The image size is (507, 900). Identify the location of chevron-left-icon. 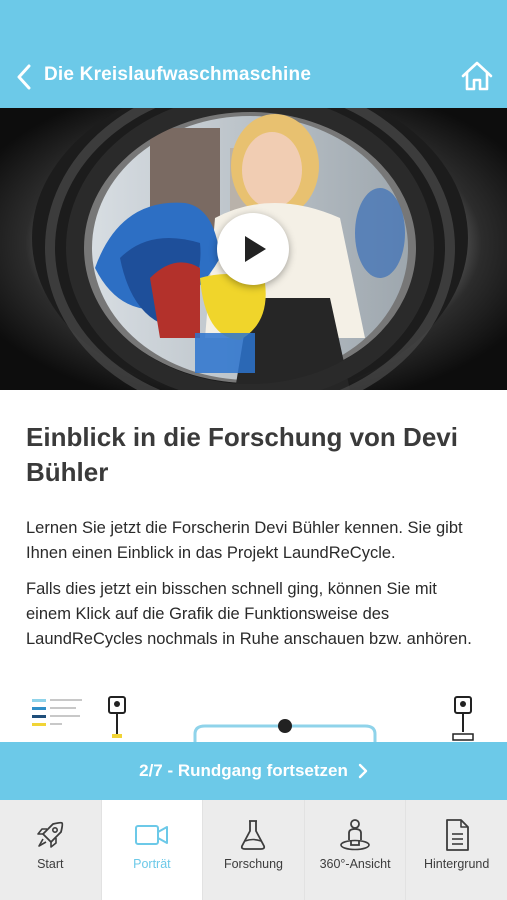
(24, 77).